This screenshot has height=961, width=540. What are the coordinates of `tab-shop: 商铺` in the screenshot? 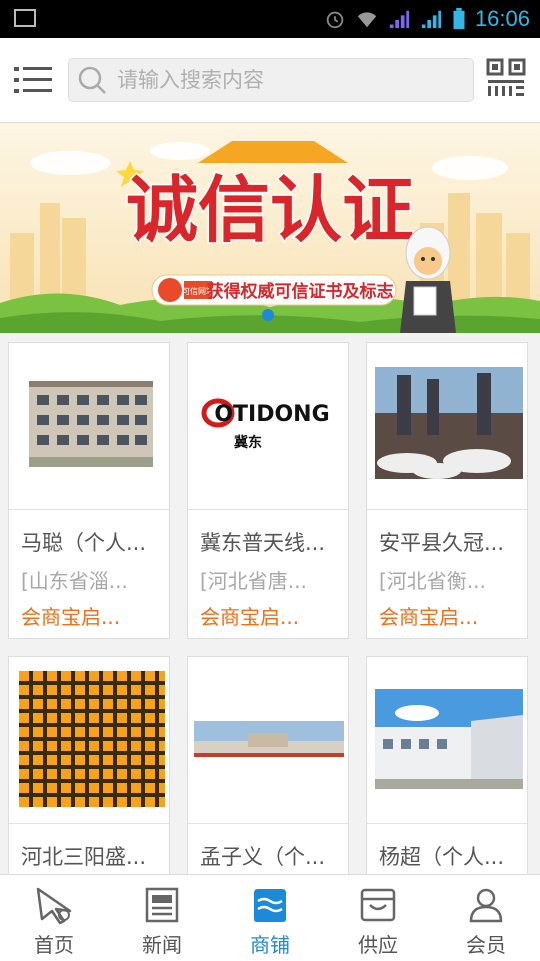 It's located at (270, 918).